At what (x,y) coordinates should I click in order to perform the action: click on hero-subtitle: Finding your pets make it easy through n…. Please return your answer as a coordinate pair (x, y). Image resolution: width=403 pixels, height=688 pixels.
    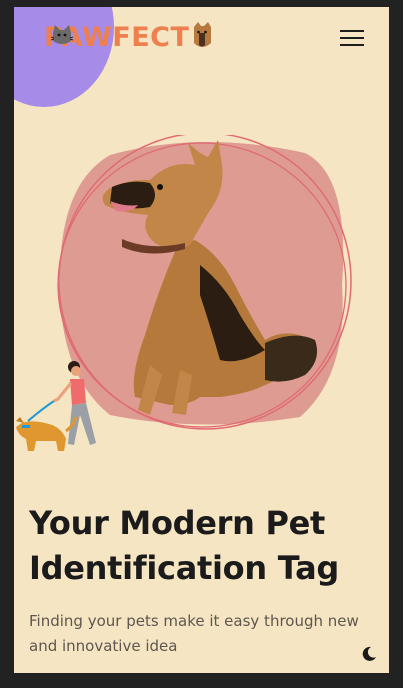
    Looking at the image, I should click on (194, 633).